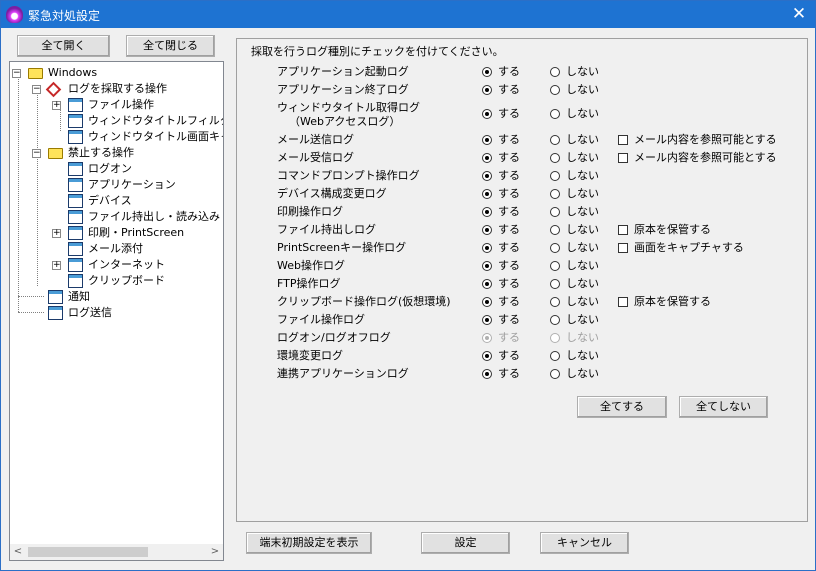  What do you see at coordinates (53, 89) in the screenshot?
I see `diamond-icon` at bounding box center [53, 89].